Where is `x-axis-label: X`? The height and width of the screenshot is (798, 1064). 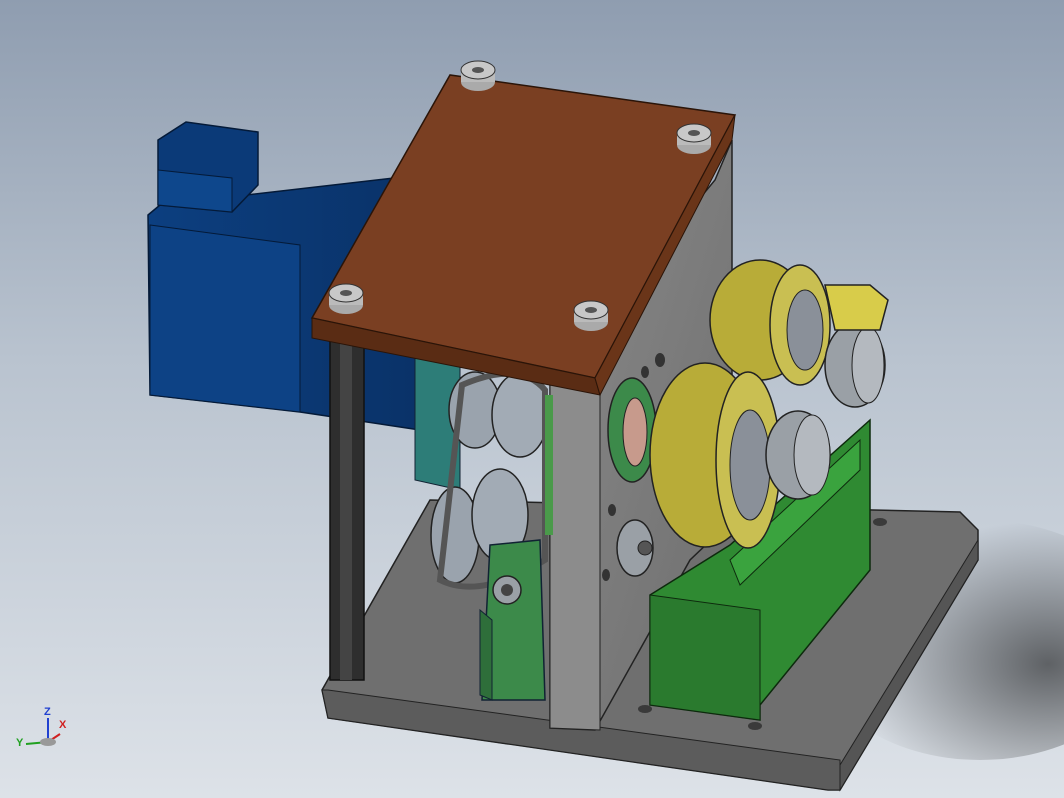
x-axis-label: X is located at coordinates (63, 725).